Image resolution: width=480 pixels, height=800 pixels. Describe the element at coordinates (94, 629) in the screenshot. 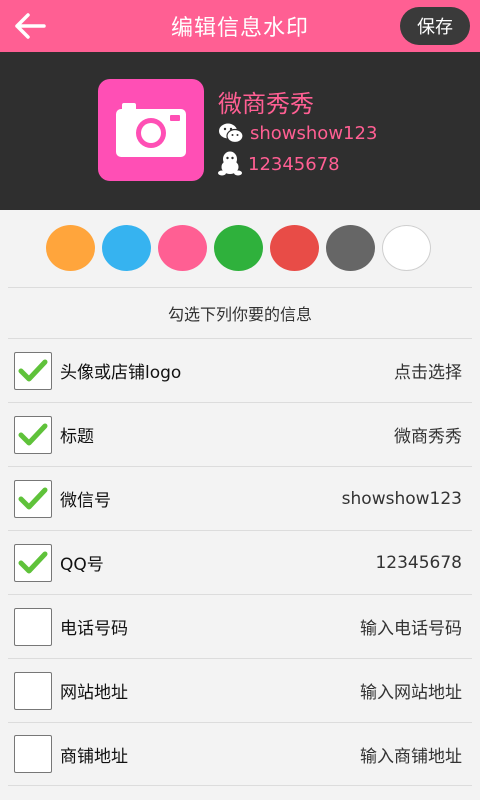

I see `option-label: 电话号码` at that location.